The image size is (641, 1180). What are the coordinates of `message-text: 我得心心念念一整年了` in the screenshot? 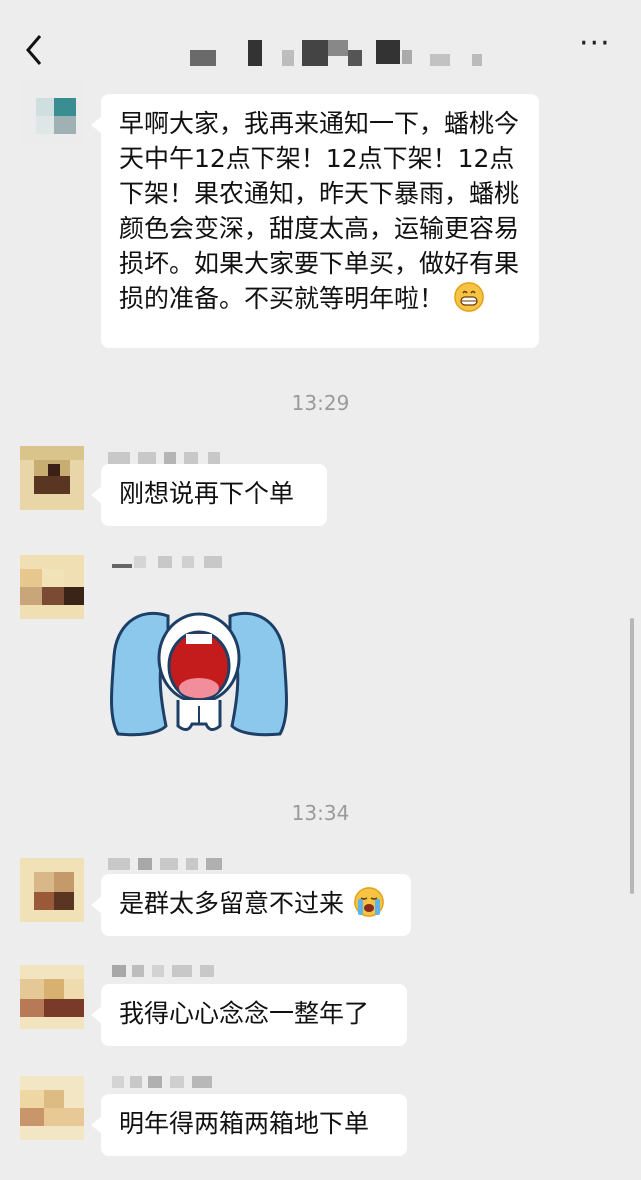 It's located at (244, 1013).